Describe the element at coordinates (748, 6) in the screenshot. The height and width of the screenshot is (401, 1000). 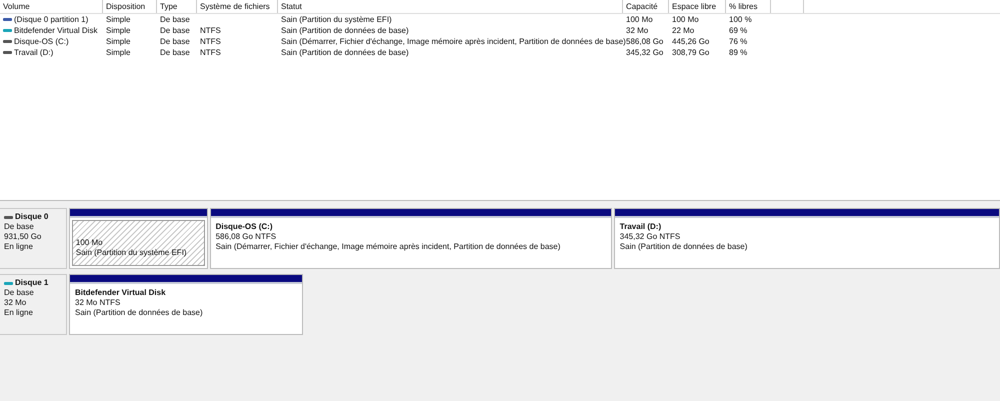
I see `column-header: % libres` at that location.